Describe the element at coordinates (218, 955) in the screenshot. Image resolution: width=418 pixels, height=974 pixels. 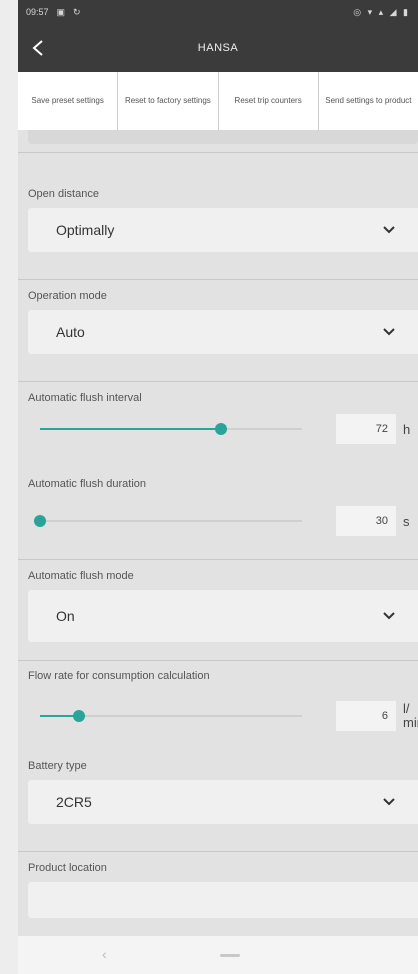
I see `system-nav-bar: ‹` at that location.